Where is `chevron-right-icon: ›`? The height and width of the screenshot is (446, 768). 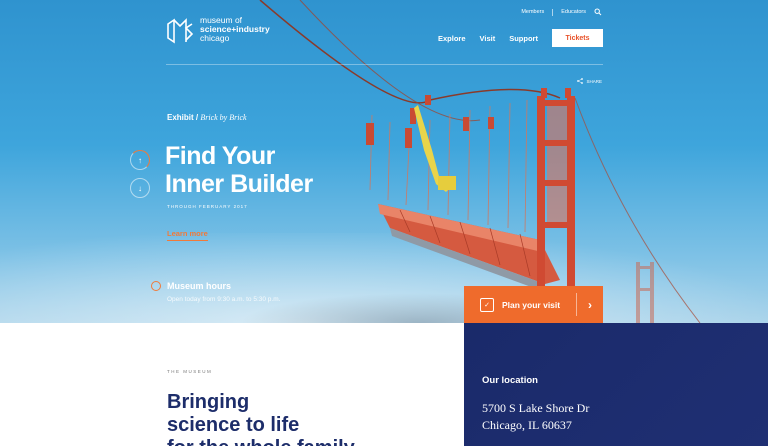 chevron-right-icon: › is located at coordinates (590, 304).